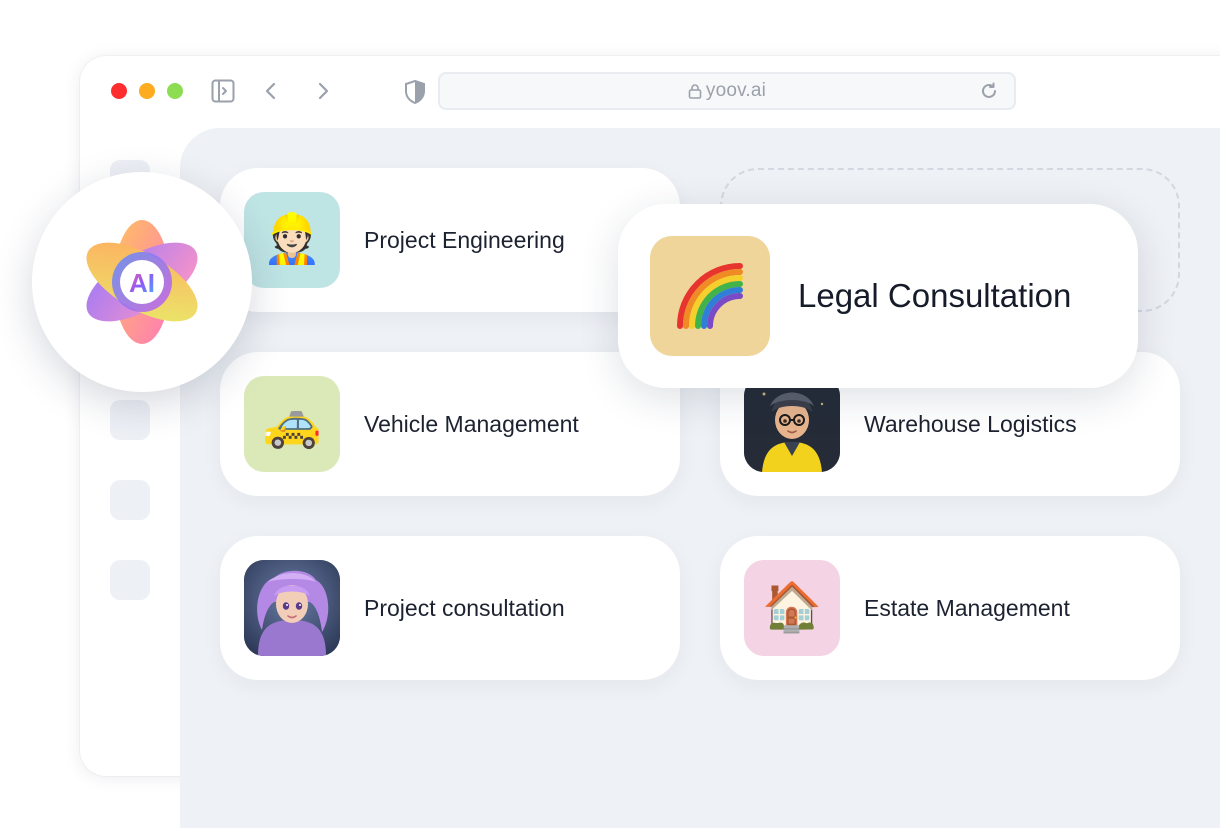  Describe the element at coordinates (736, 90) in the screenshot. I see `url-text: yoov.ai` at that location.